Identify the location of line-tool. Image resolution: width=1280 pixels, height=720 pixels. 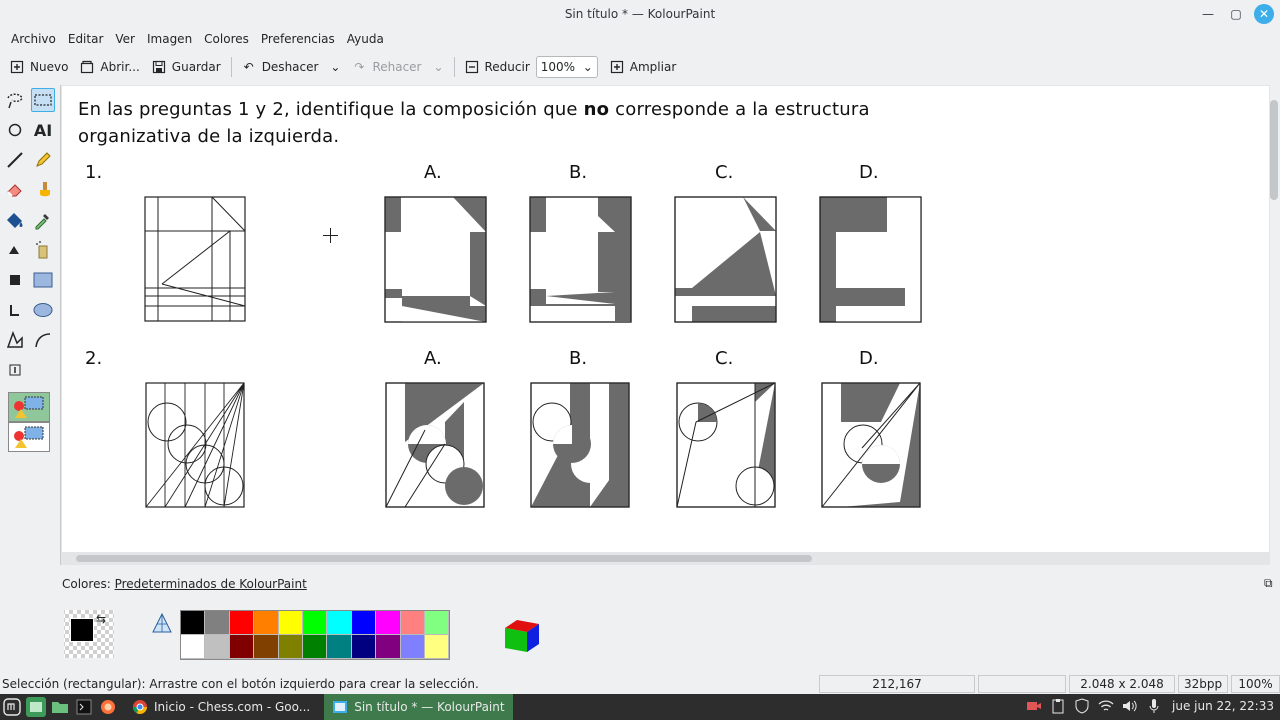
(15, 160).